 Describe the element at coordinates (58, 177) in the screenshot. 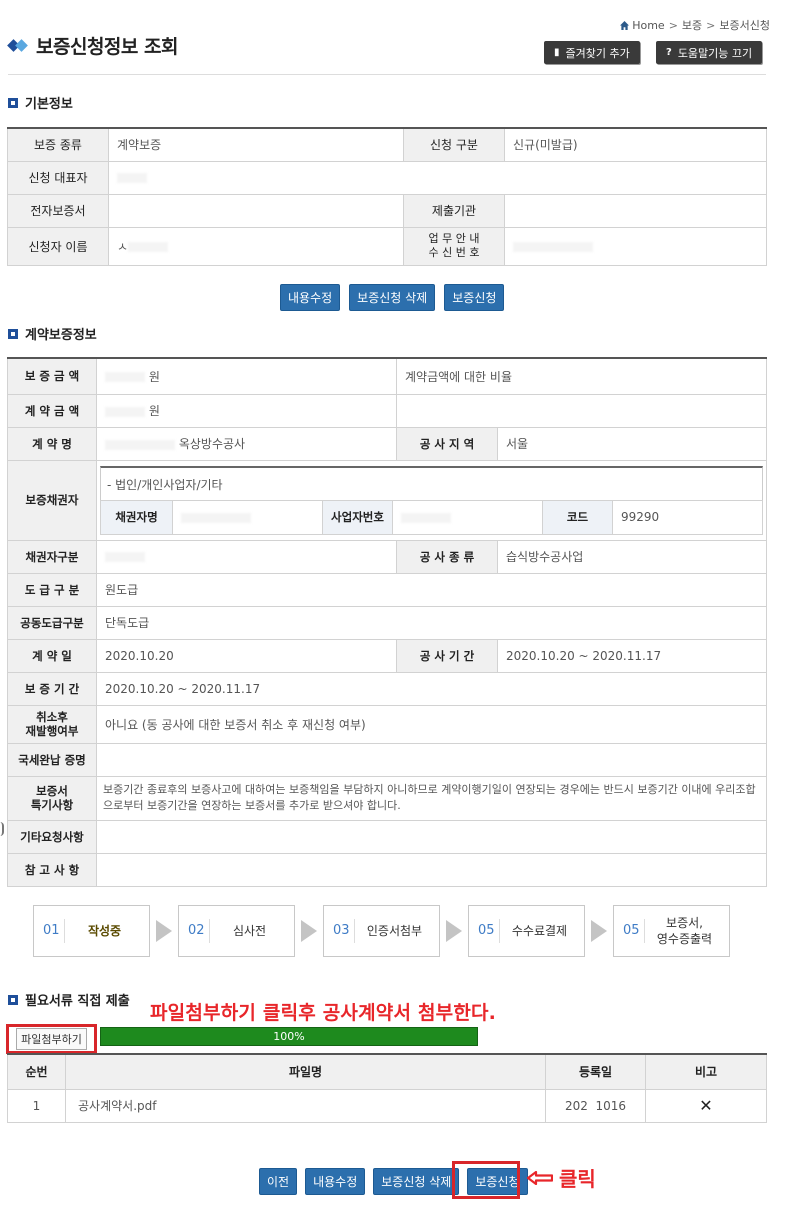

I see `cell-label: 신청 대표자` at that location.